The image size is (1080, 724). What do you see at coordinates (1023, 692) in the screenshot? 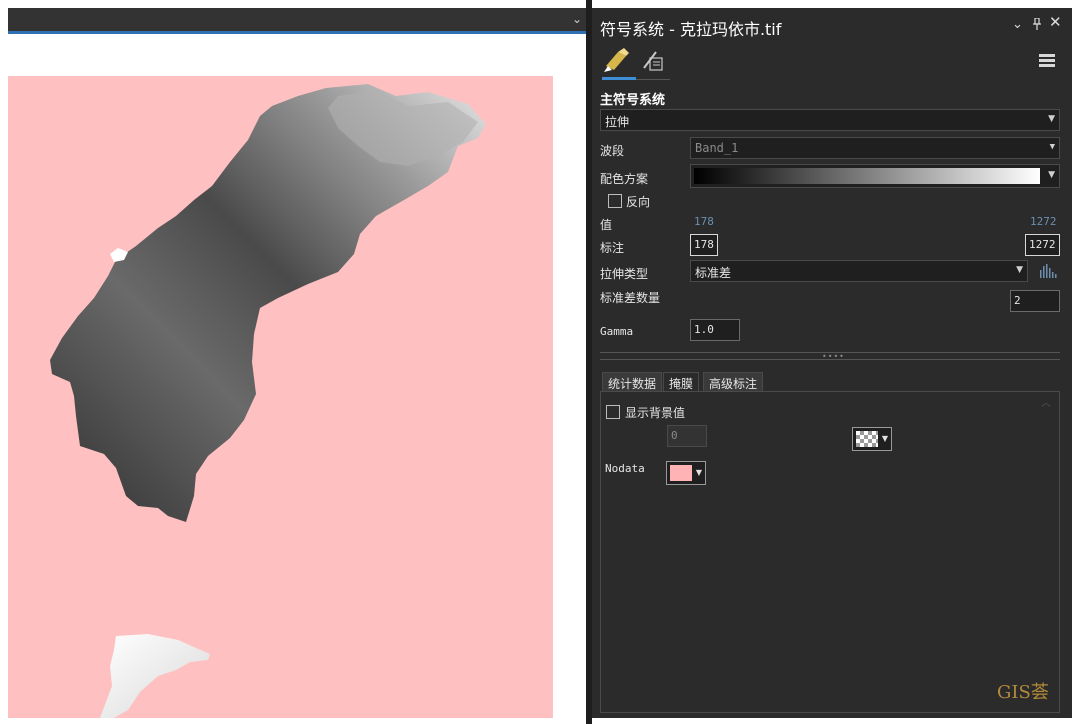
I see `watermark: GIS荟` at bounding box center [1023, 692].